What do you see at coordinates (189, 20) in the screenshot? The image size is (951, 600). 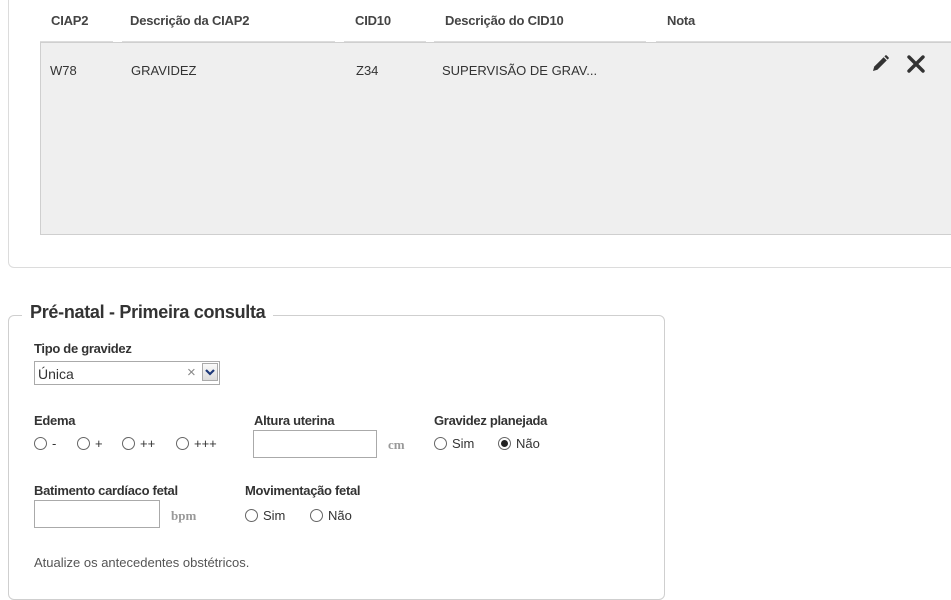 I see `column-header-desc-ciap2: Descrição da CIAP2` at bounding box center [189, 20].